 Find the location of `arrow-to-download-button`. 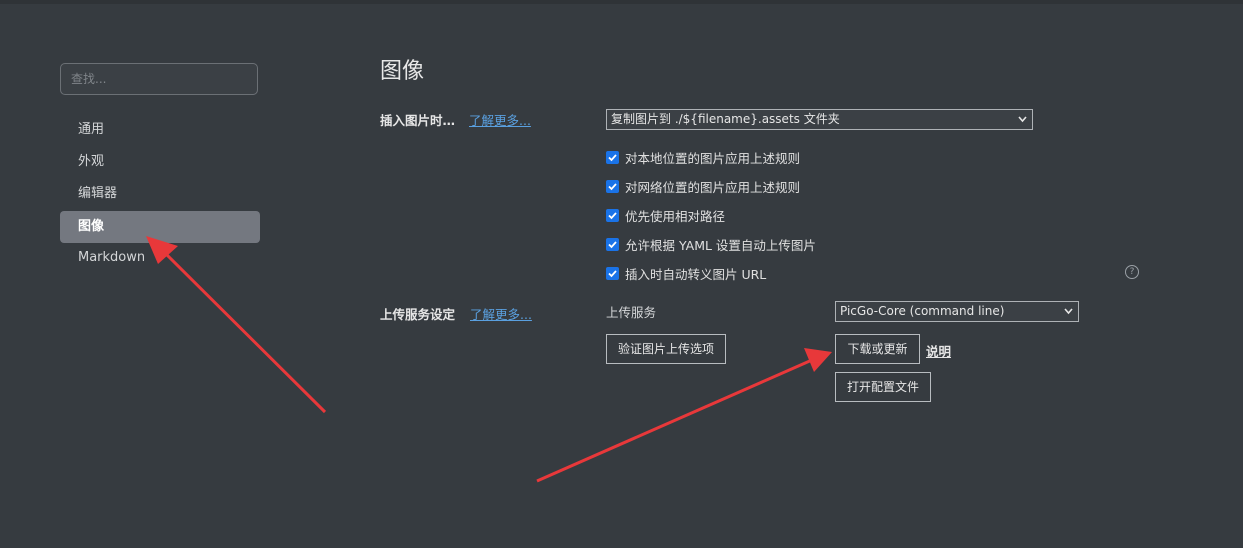

arrow-to-download-button is located at coordinates (684, 415).